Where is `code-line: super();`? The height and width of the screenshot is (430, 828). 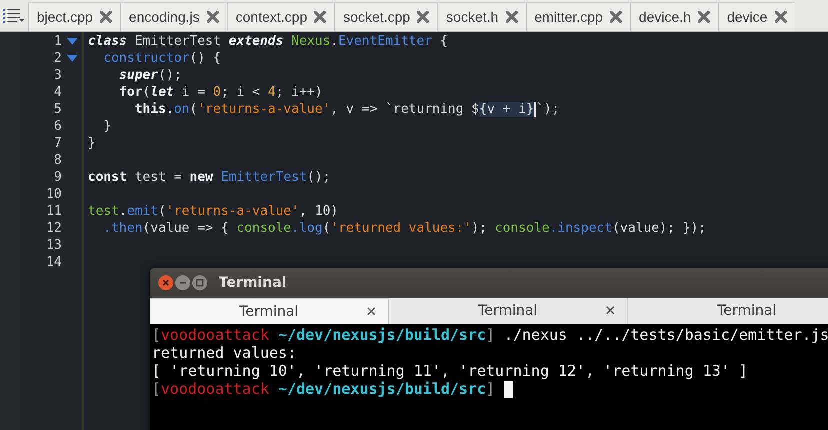 code-line: super(); is located at coordinates (150, 75).